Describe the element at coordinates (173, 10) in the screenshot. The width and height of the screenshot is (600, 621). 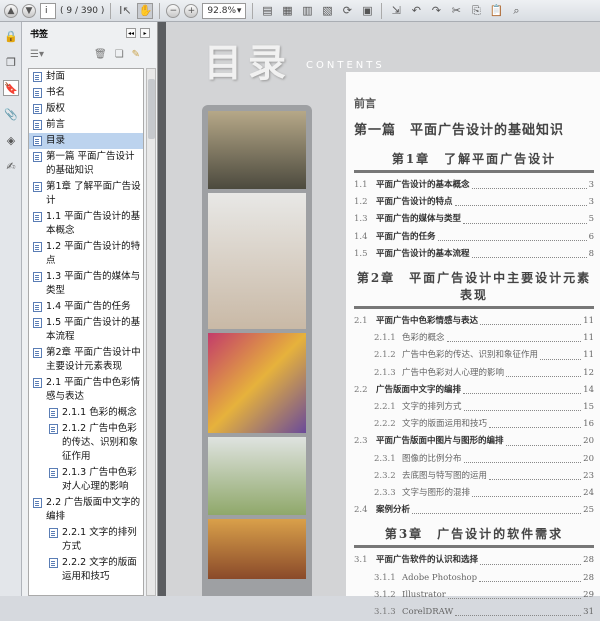
I see `zoom-out-button: −` at that location.